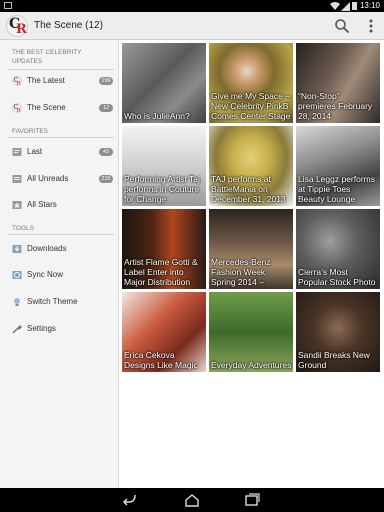 Image resolution: width=384 pixels, height=512 pixels. I want to click on sidebar-item-sync-now: Sync Now, so click(59, 275).